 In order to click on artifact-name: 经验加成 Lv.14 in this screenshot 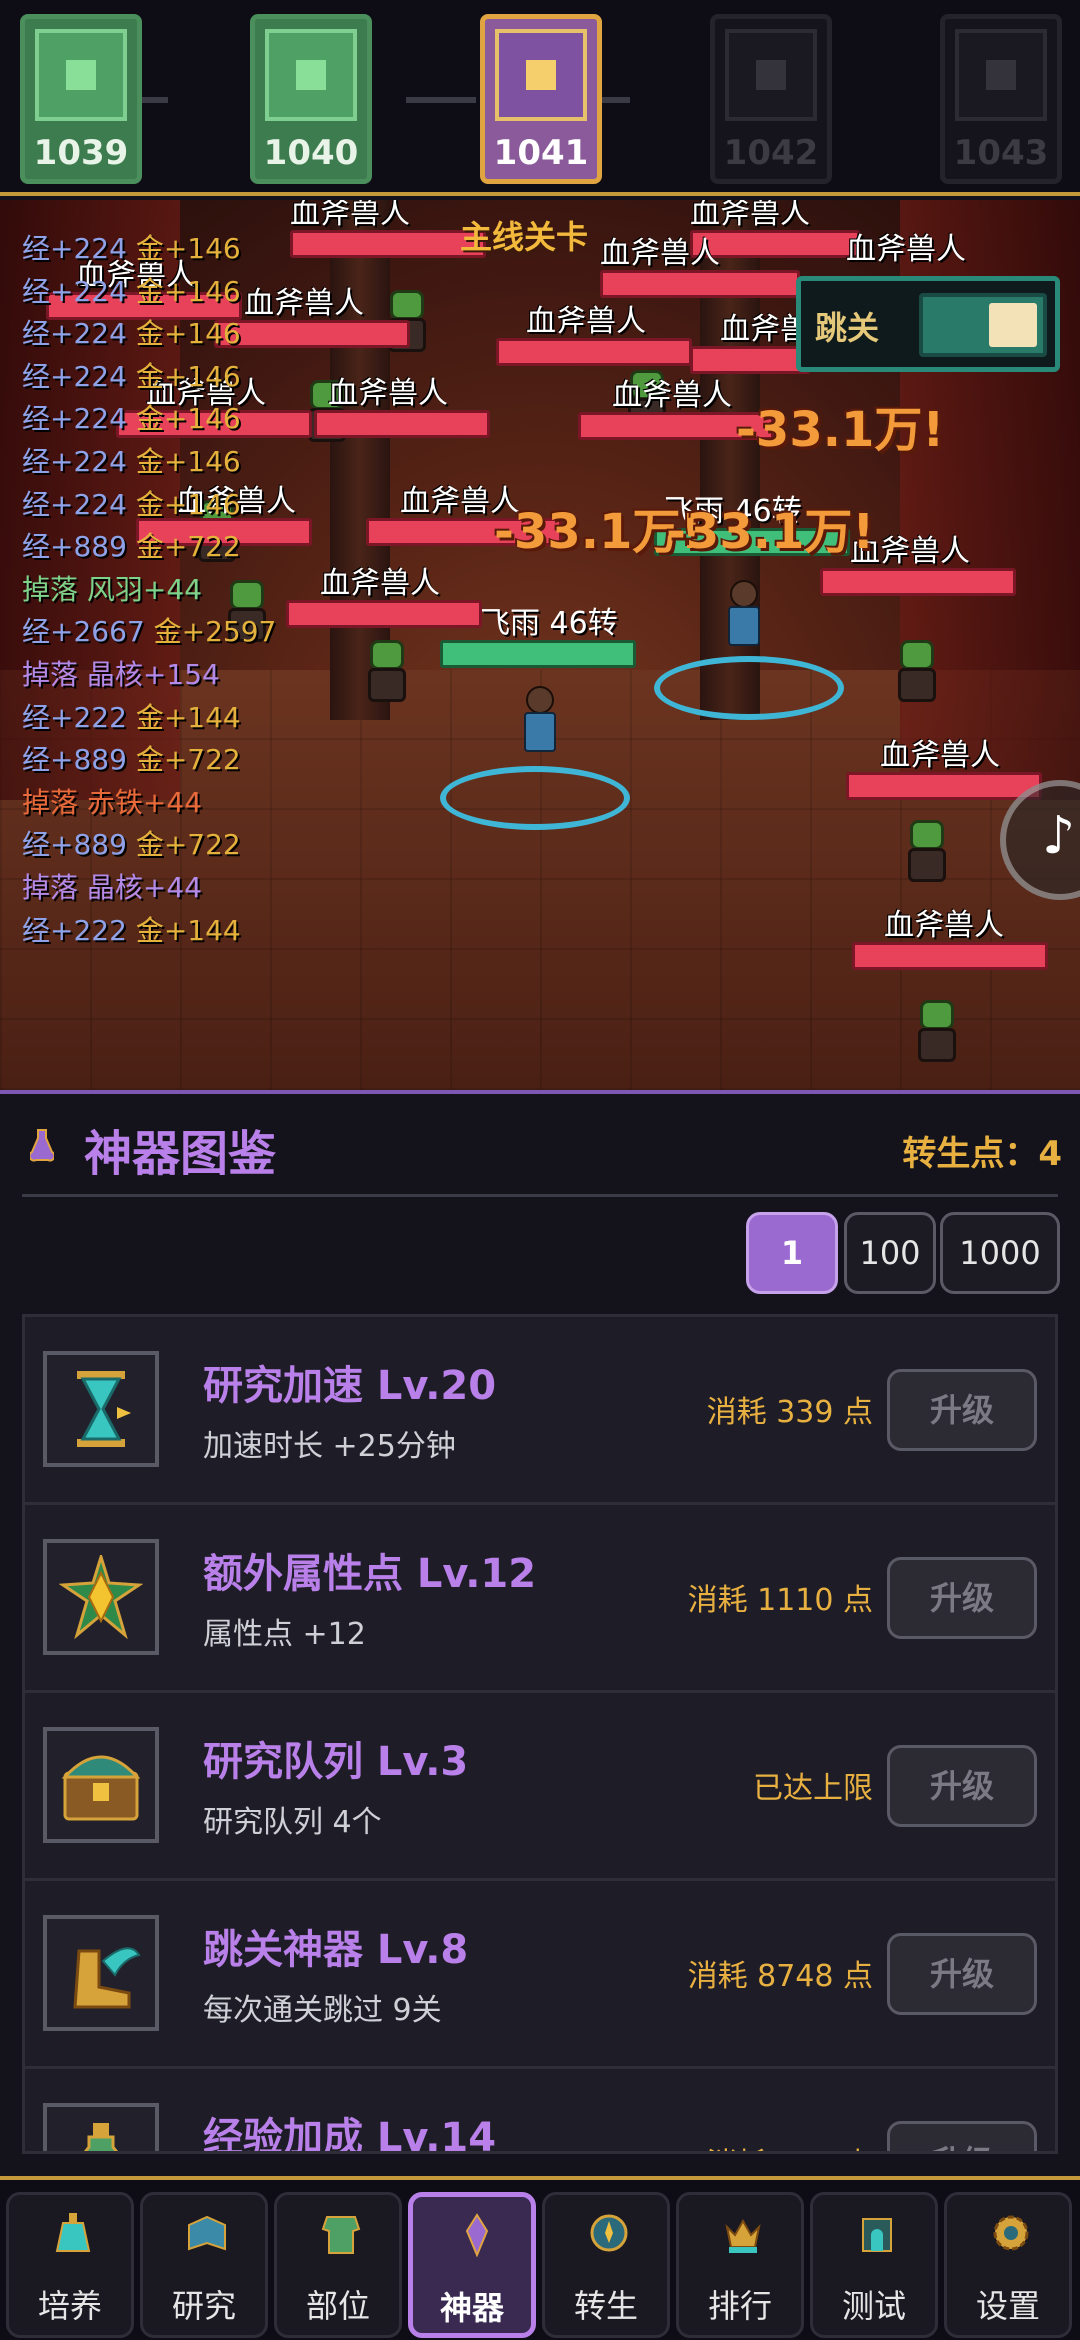, I will do `click(350, 2134)`.